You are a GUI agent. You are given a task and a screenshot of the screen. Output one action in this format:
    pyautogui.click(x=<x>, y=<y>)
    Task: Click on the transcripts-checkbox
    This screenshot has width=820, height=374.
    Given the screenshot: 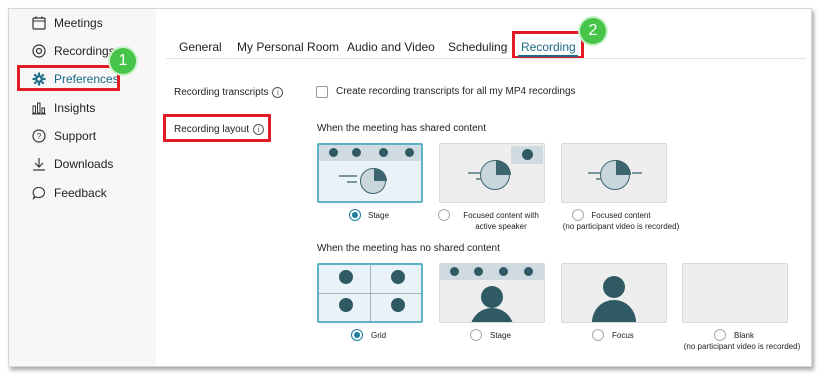 What is the action you would take?
    pyautogui.click(x=322, y=92)
    